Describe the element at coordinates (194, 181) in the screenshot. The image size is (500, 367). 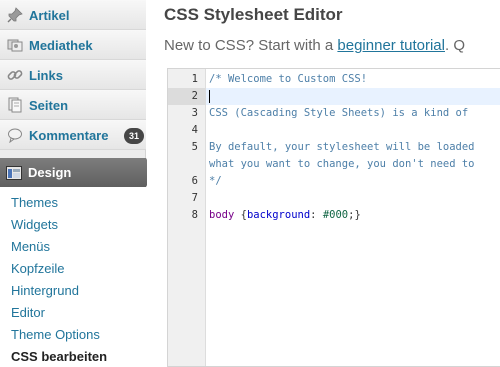
I see `line-number: 6` at that location.